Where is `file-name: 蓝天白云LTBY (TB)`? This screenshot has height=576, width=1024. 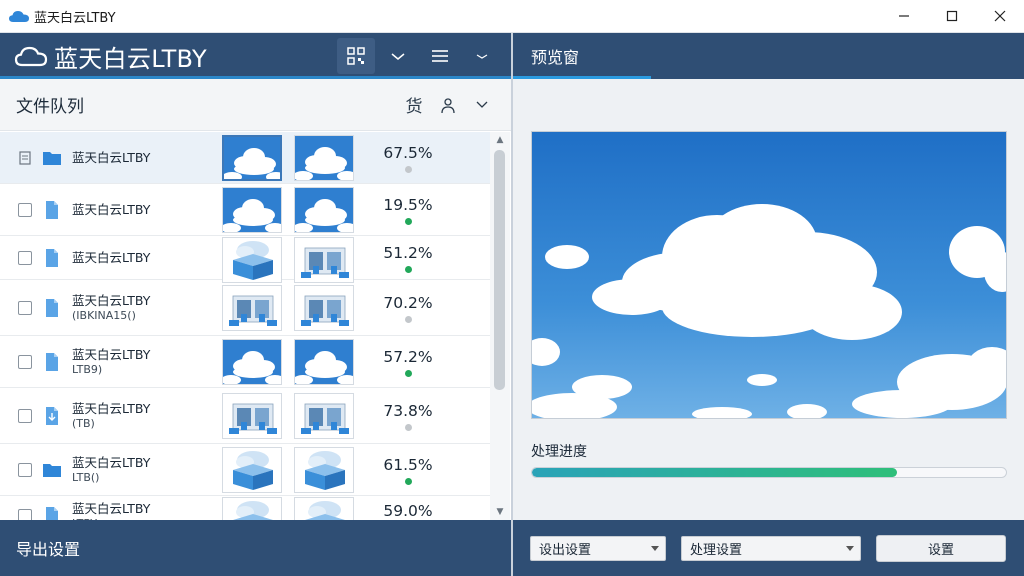
file-name: 蓝天白云LTBY (TB) is located at coordinates (111, 416).